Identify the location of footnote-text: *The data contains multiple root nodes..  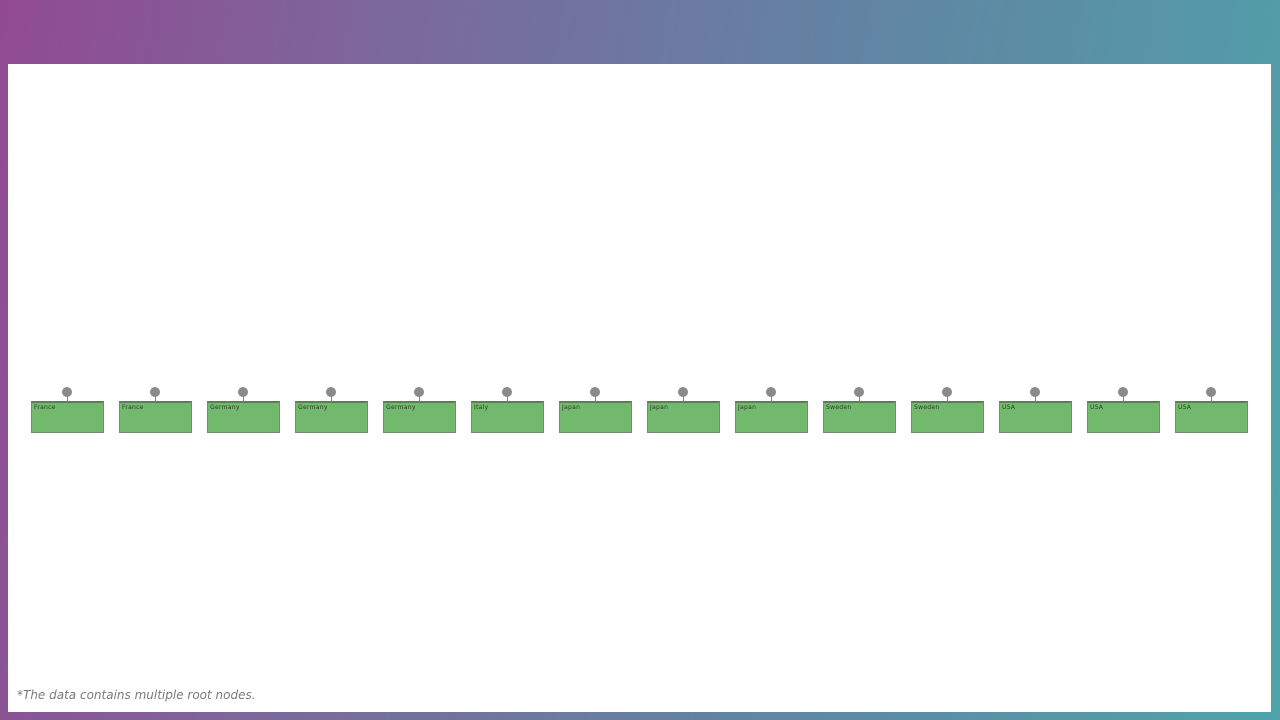
(136, 695).